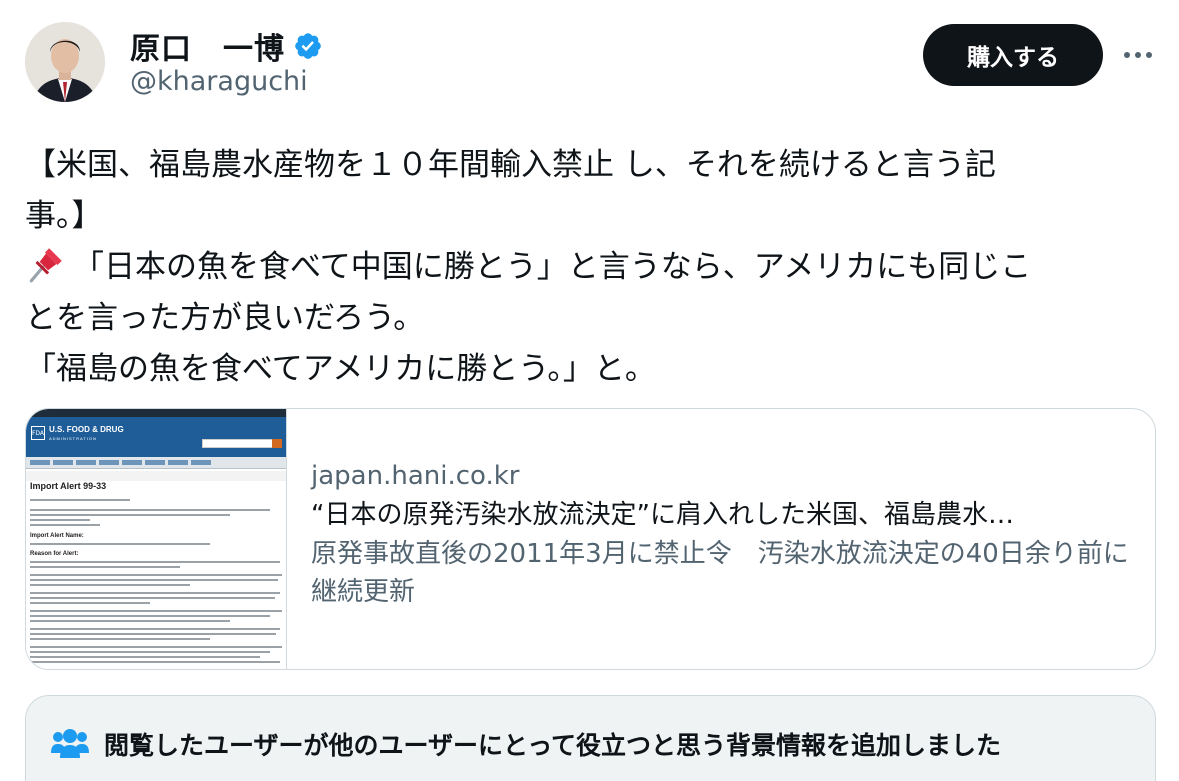 The image size is (1179, 781). What do you see at coordinates (553, 745) in the screenshot?
I see `community-note-text: 閲覧したユーザーが他のユーザーにとって役立つと思う背景情報を追加しました` at bounding box center [553, 745].